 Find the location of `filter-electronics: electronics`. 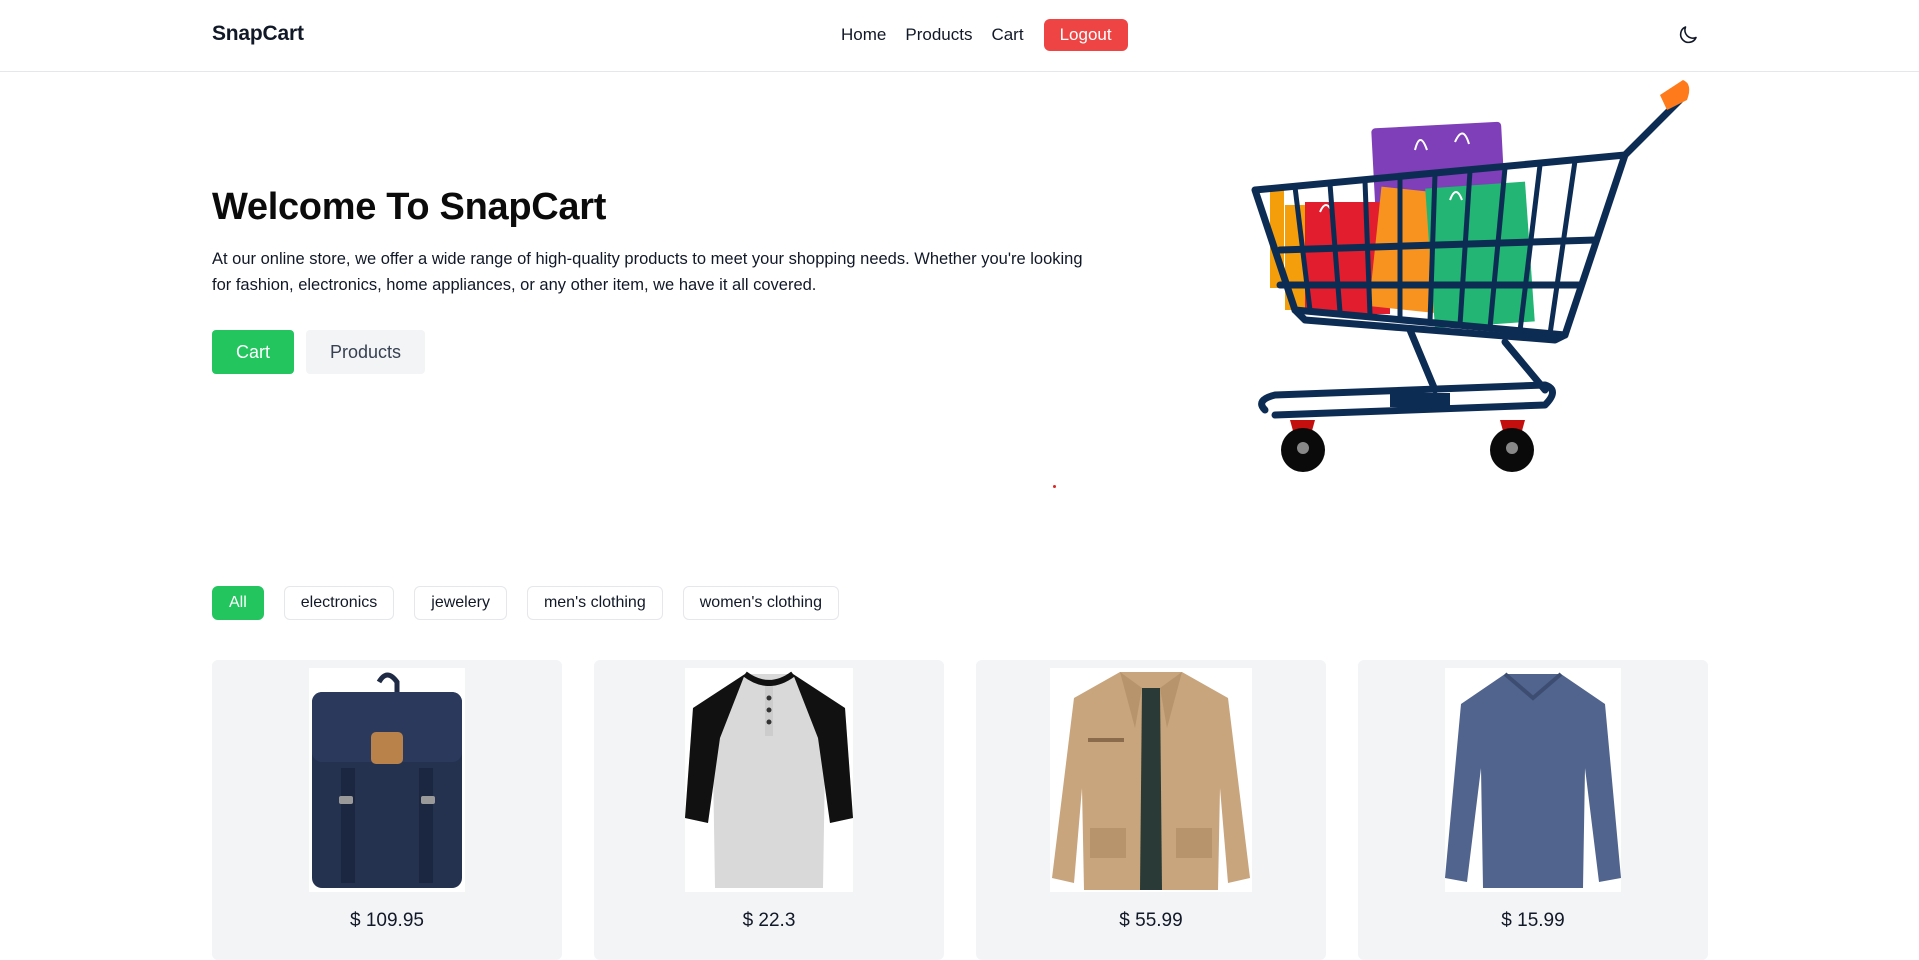

filter-electronics: electronics is located at coordinates (339, 603).